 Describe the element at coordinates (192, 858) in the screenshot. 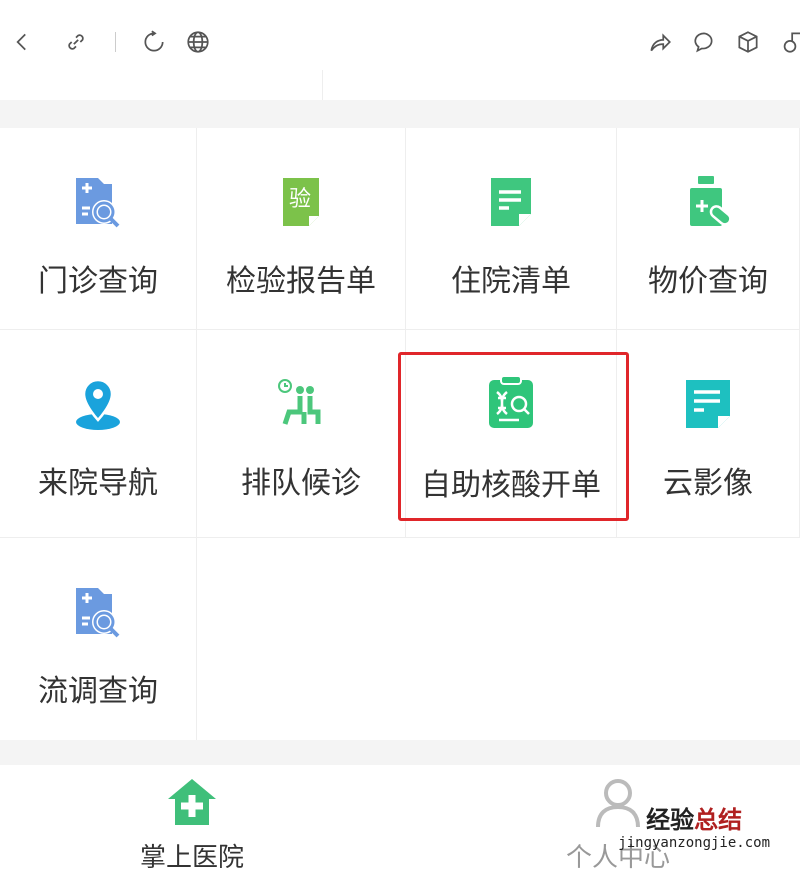

I see `nav-label: 掌上医院` at that location.